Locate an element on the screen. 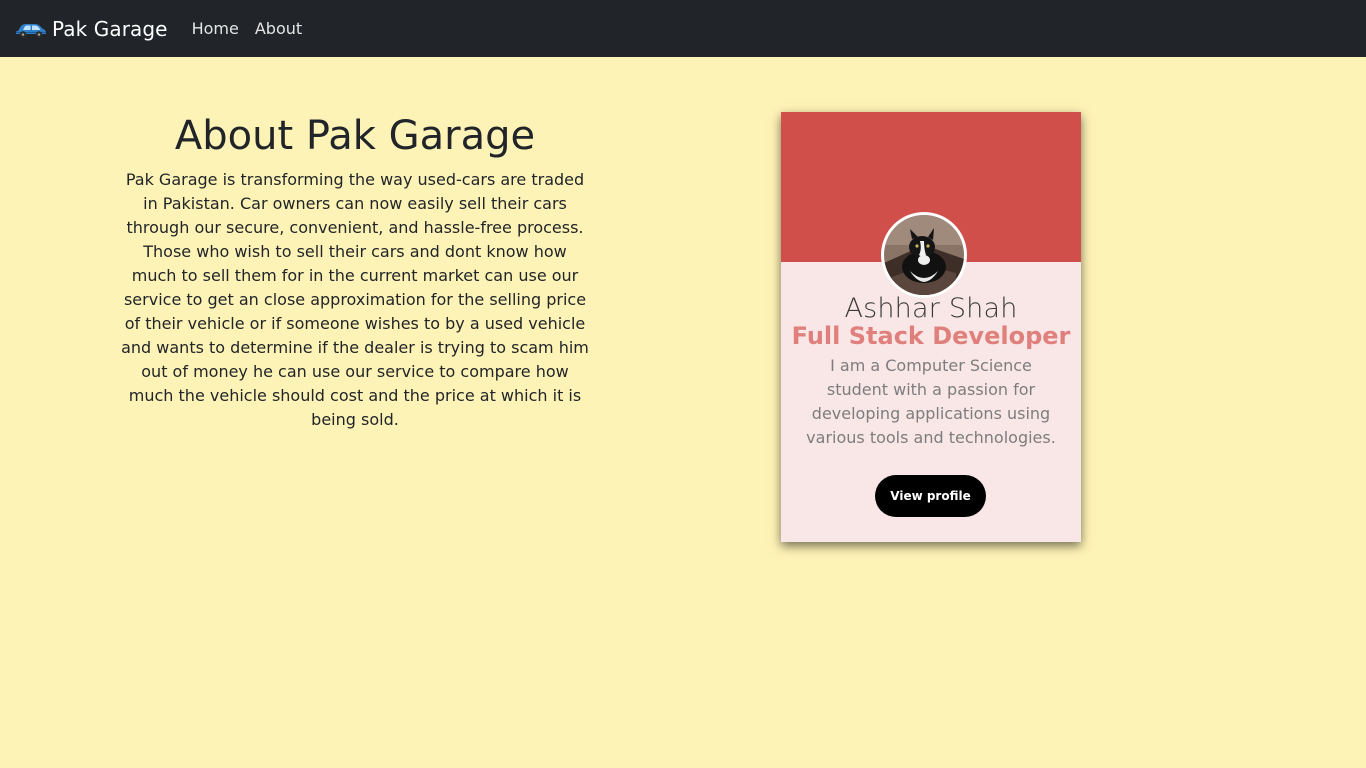  profile-name: Ashhar Shah is located at coordinates (931, 308).